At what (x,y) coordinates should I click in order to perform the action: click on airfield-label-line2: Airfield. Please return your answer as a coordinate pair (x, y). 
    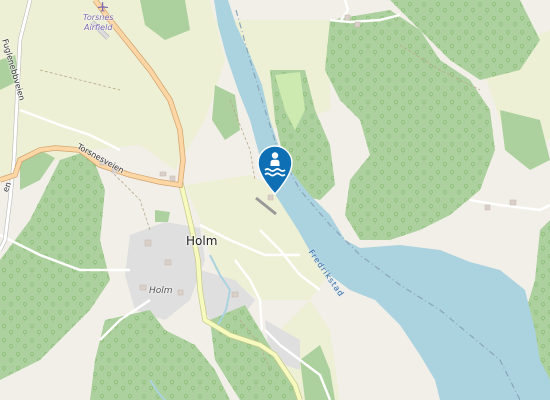
    Looking at the image, I should click on (98, 27).